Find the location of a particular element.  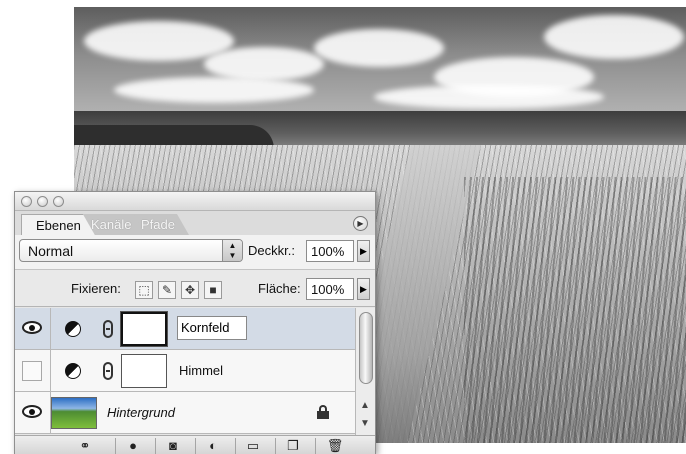

palette-bottom-toolbar: ⚭ ● ◙ ◐ ▭ ❐ 🗑 is located at coordinates (195, 444).